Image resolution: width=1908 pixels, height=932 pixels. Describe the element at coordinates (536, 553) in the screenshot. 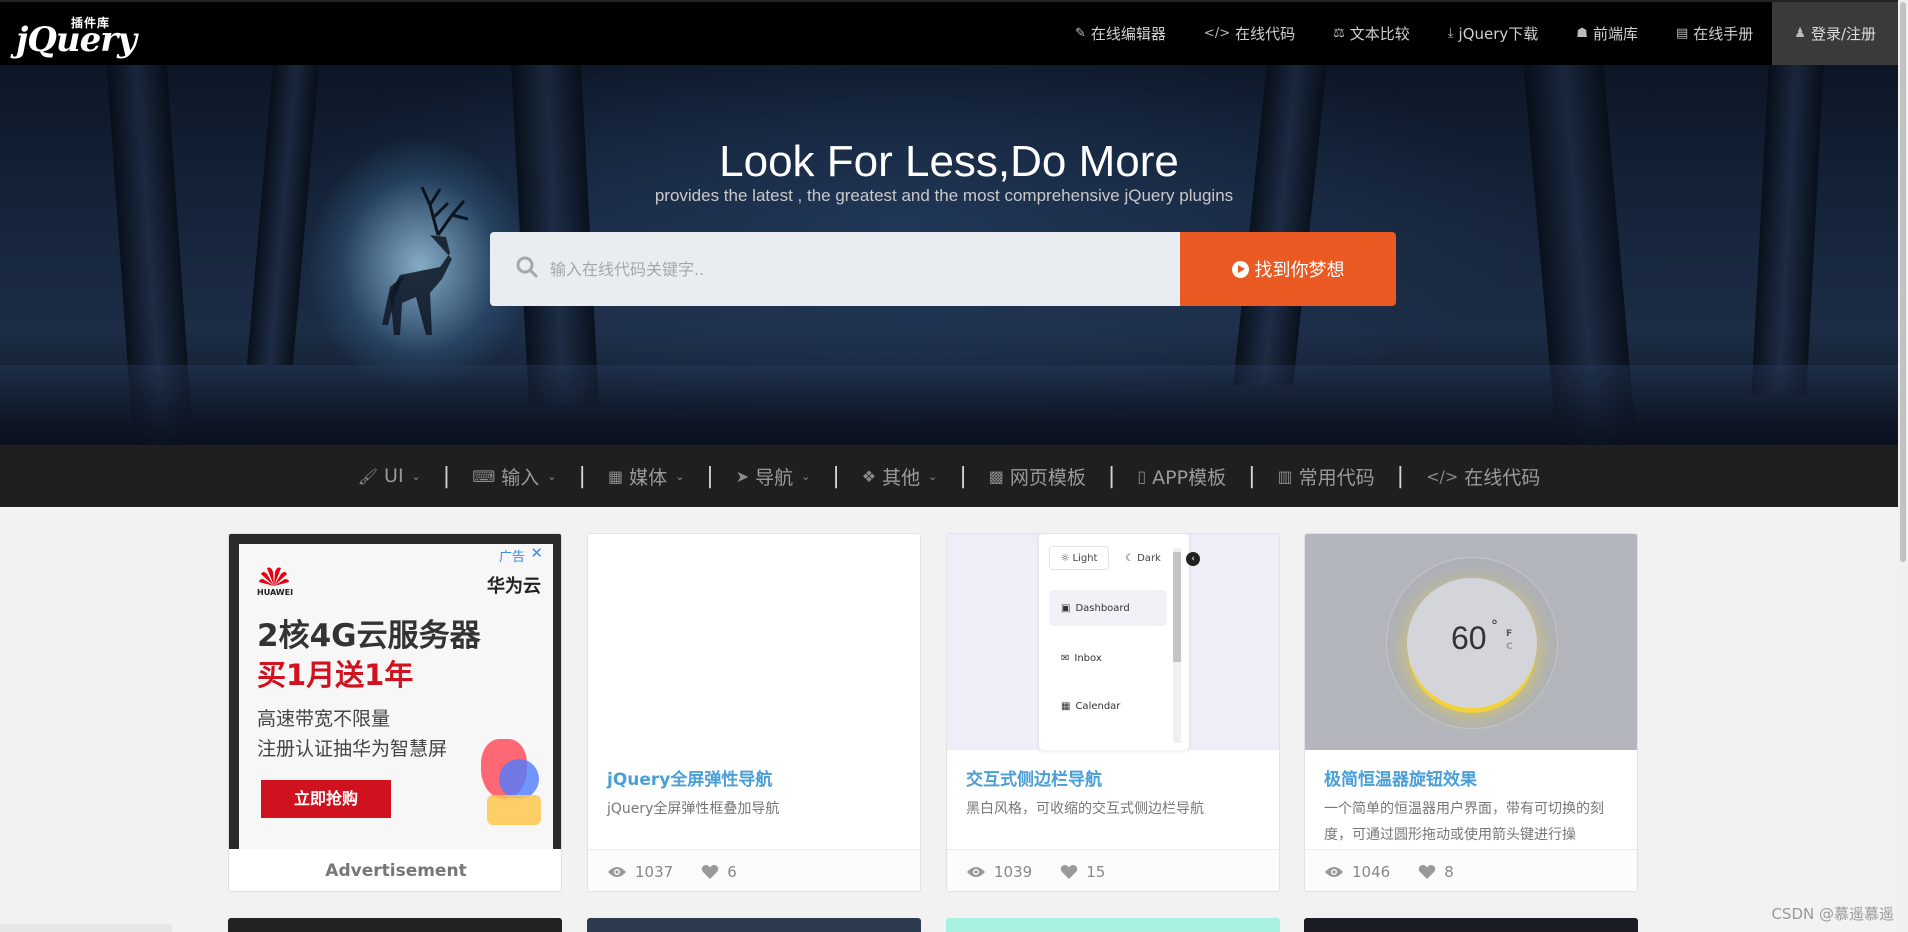

I see `close-icon: ✕` at that location.